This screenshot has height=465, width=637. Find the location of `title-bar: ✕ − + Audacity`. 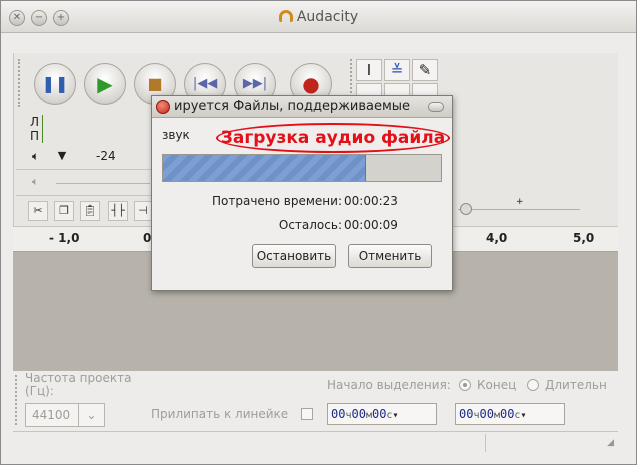

title-bar: ✕ − + Audacity is located at coordinates (318, 17).